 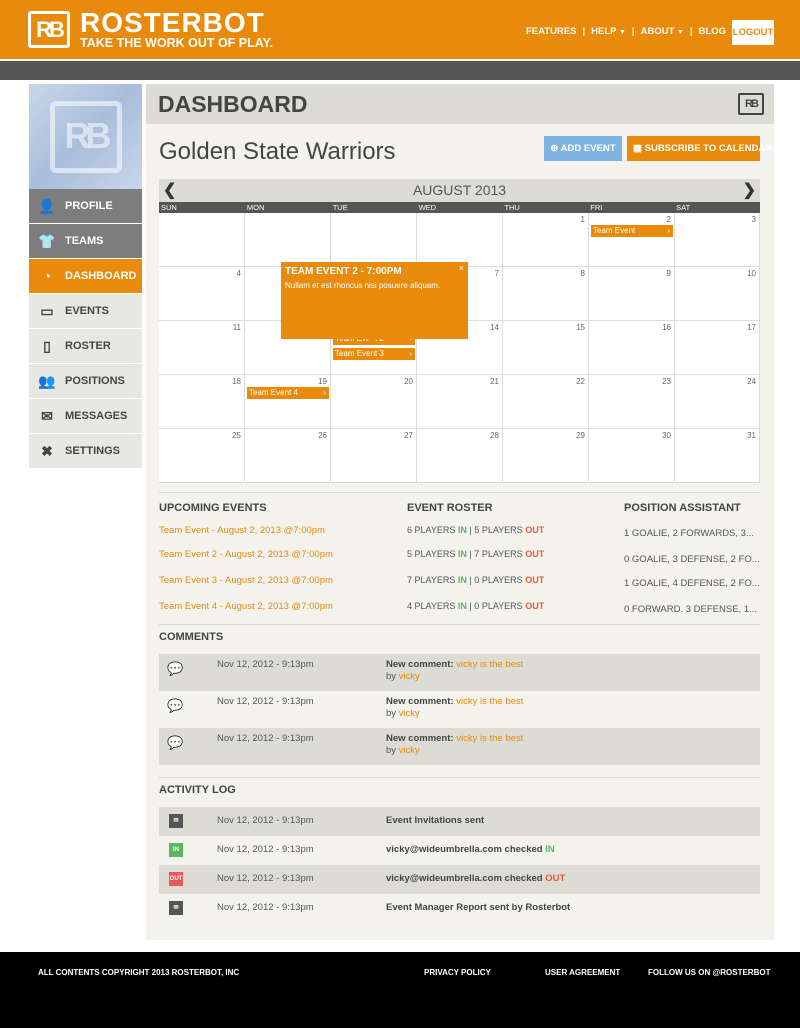 I want to click on activity-text: vicky@wideumbrella.com checked IN, so click(x=470, y=849).